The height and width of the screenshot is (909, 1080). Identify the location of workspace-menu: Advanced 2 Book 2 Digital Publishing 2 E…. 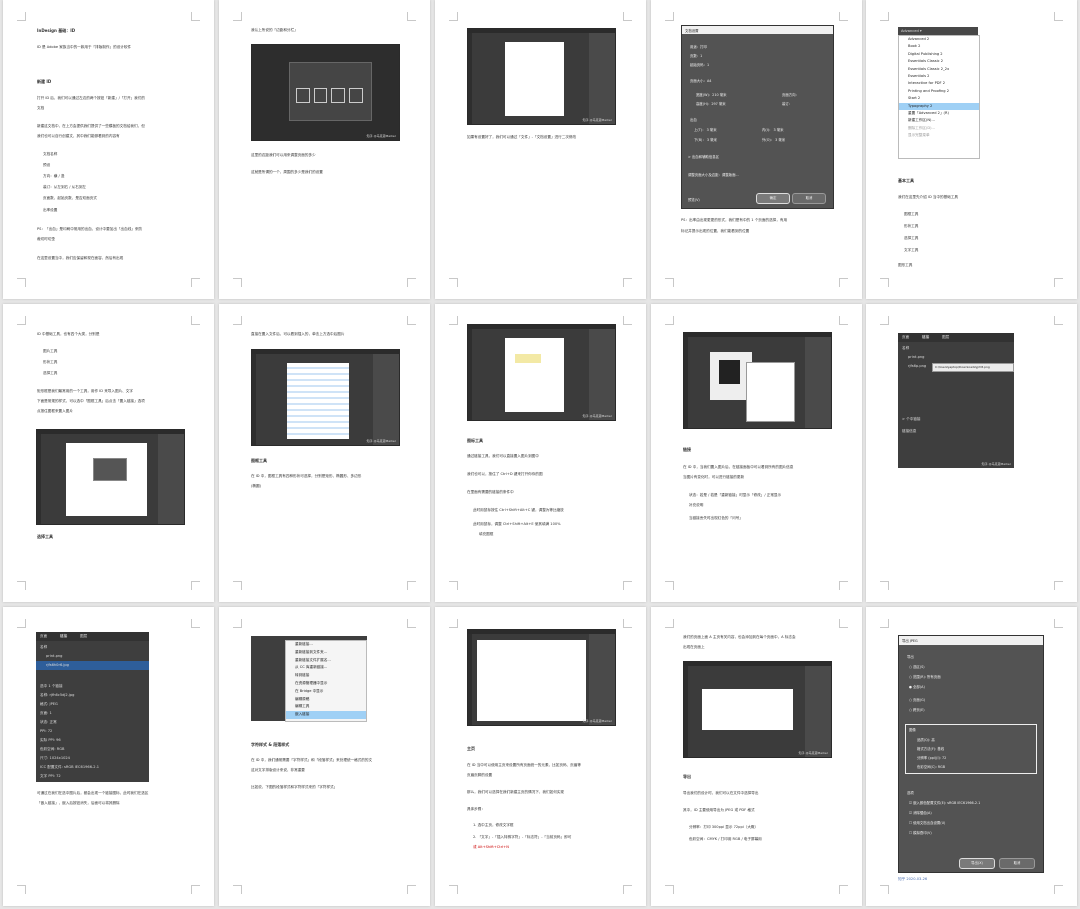
(939, 97).